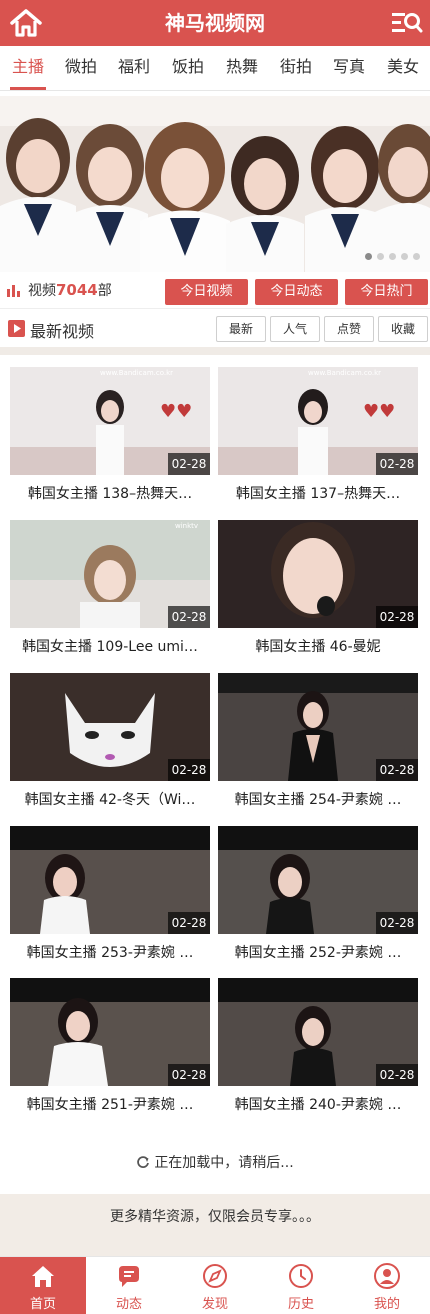 The image size is (430, 1314). What do you see at coordinates (134, 68) in the screenshot?
I see `tab-fuli: 福利` at bounding box center [134, 68].